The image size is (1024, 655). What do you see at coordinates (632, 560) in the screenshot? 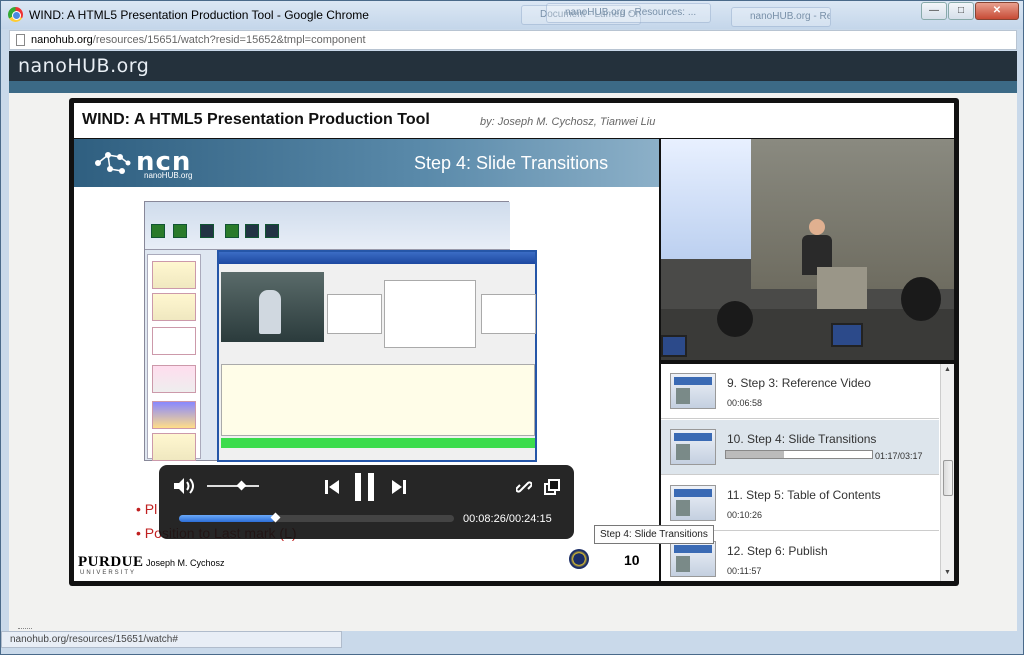
I see `slide-page-number: 10` at bounding box center [632, 560].